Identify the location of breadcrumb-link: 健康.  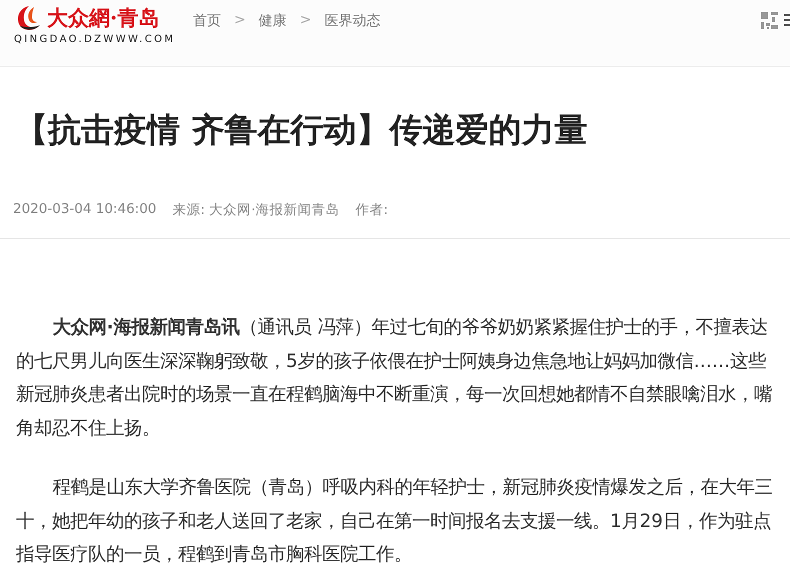
(272, 21).